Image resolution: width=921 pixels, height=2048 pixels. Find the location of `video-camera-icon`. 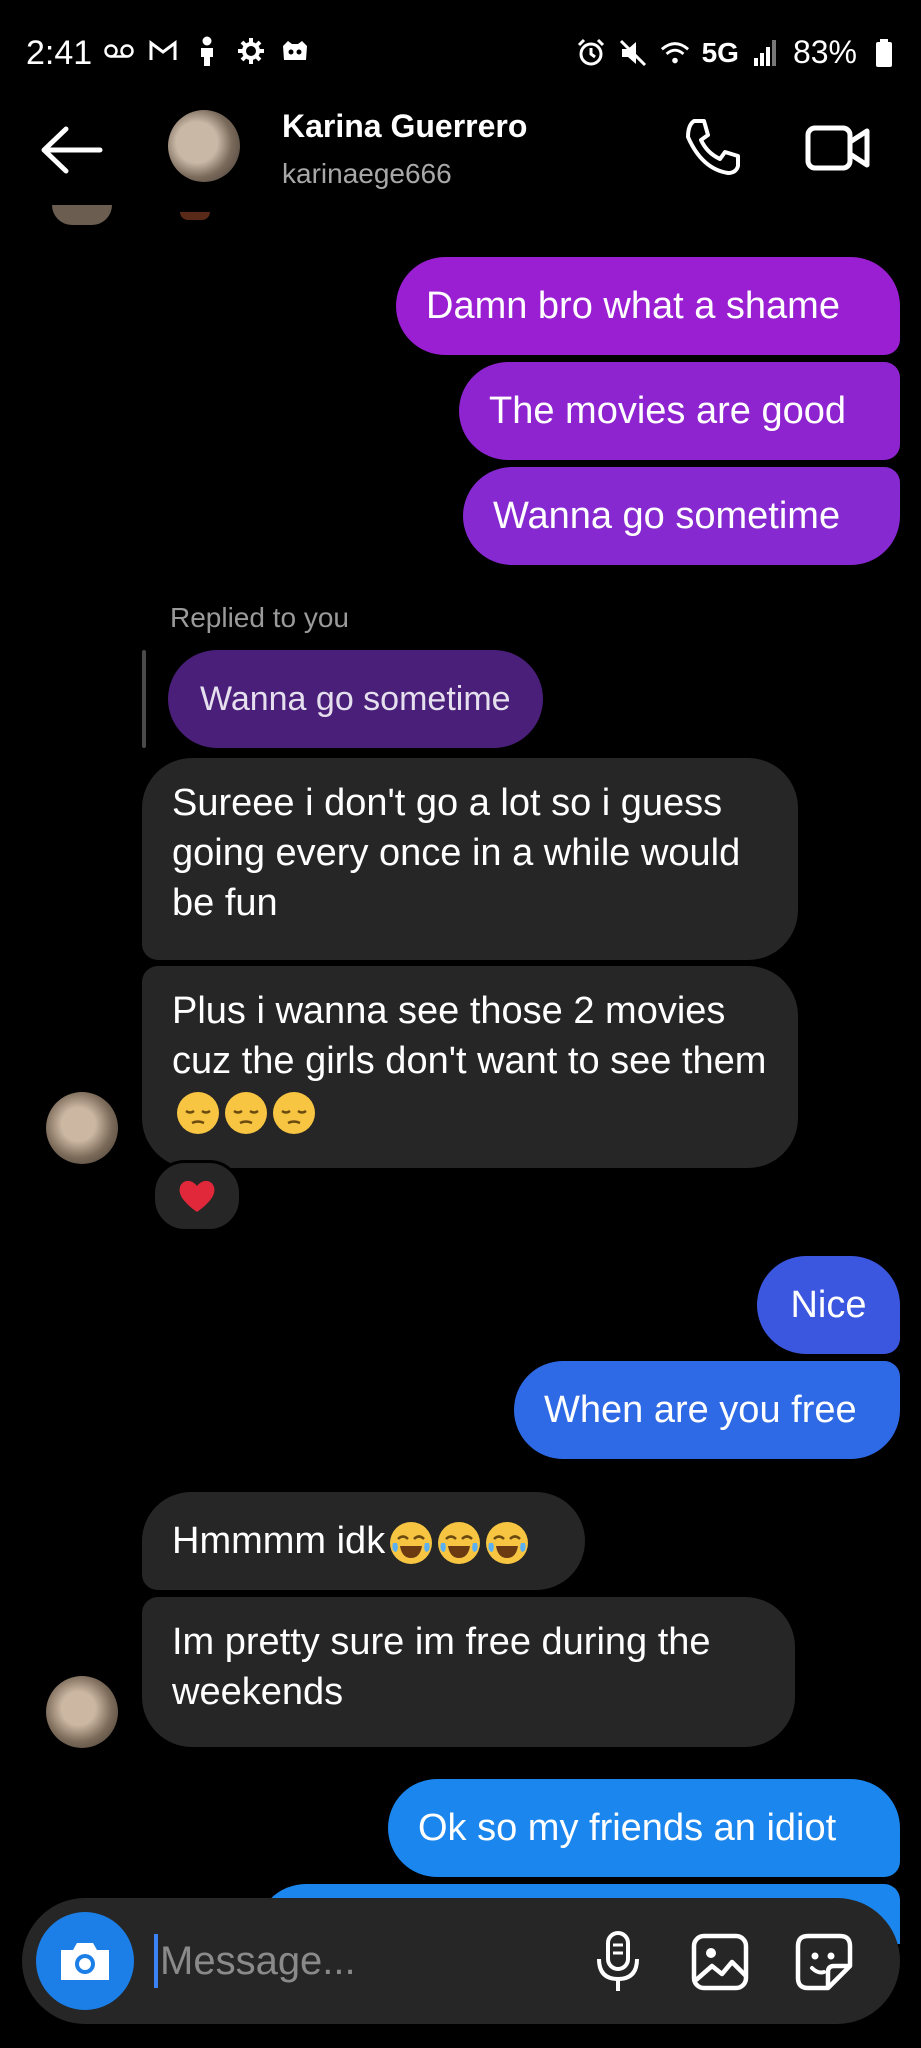

video-camera-icon is located at coordinates (837, 148).